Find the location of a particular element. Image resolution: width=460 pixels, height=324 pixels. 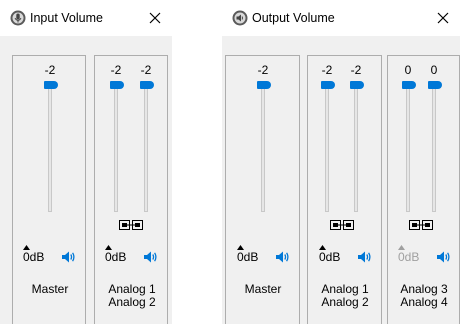

window-title: Input Volume is located at coordinates (66, 18).